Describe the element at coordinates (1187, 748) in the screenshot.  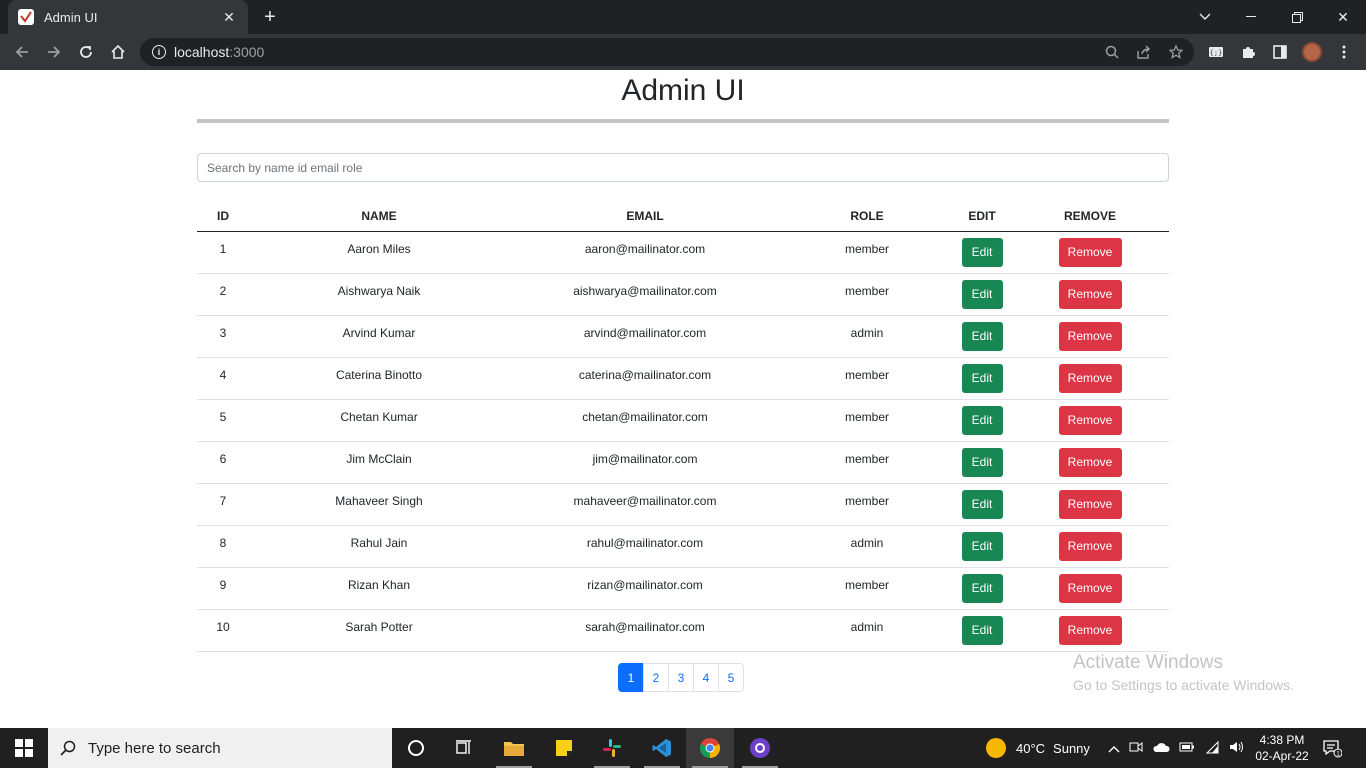
I see `battery-icon` at that location.